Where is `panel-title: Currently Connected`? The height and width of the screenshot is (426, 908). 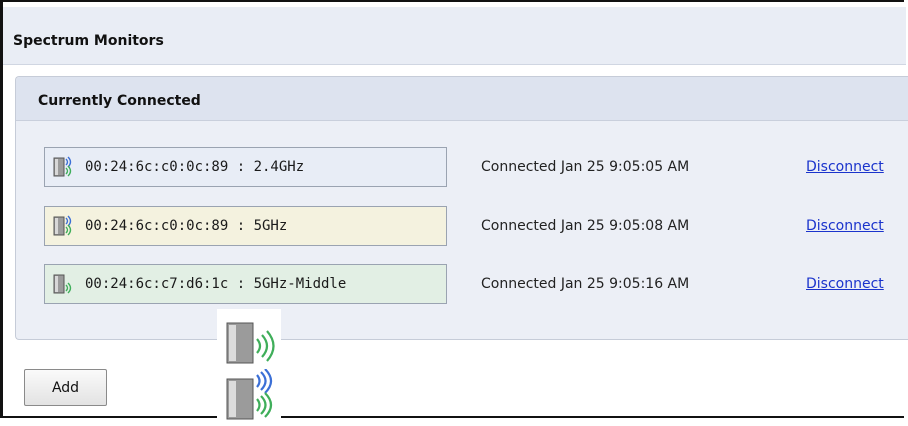 panel-title: Currently Connected is located at coordinates (119, 101).